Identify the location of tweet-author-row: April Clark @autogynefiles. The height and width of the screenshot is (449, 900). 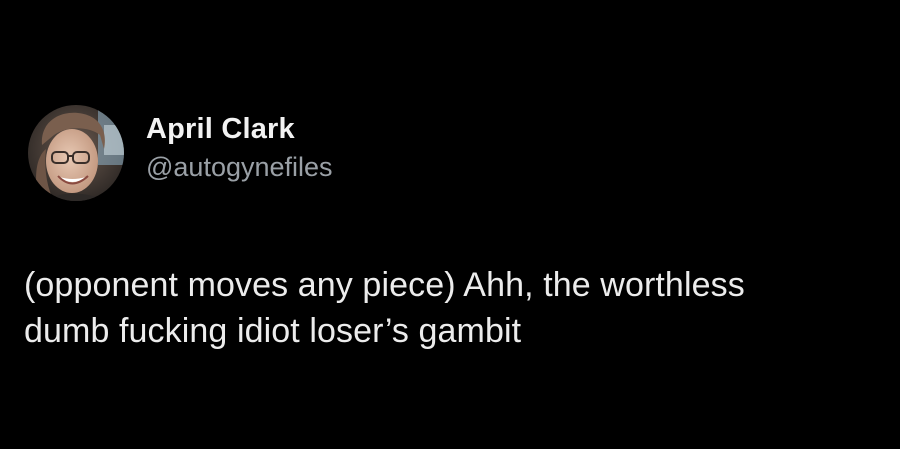
(180, 153).